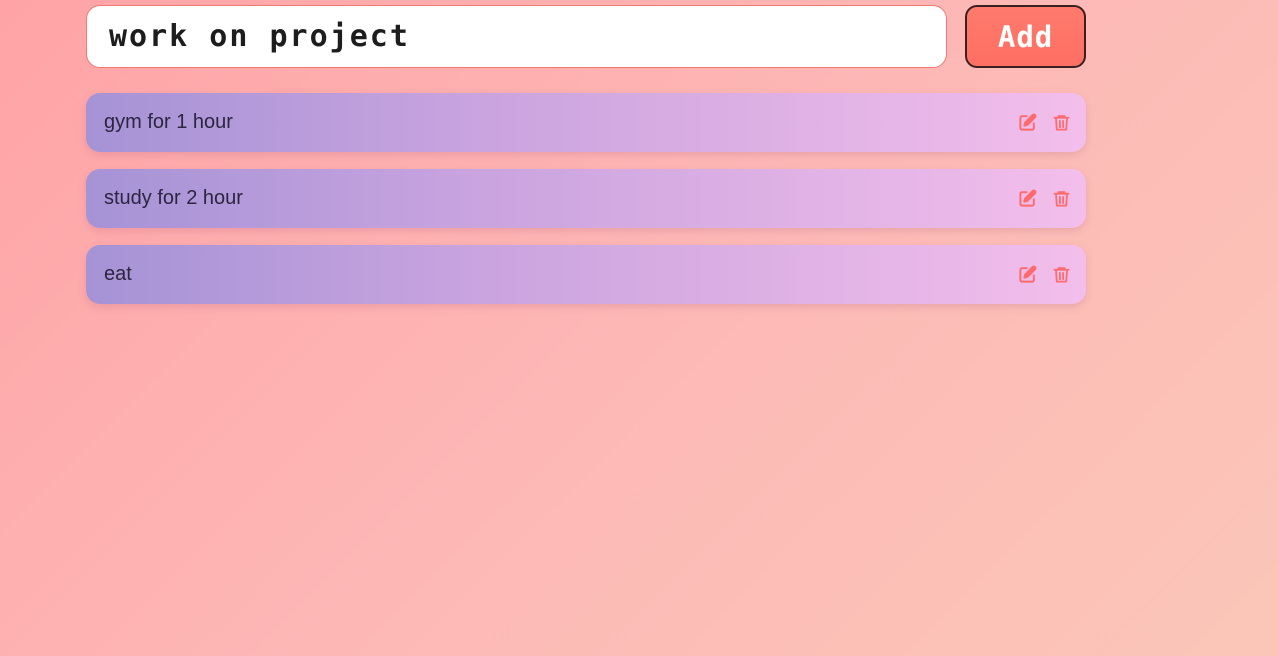 Image resolution: width=1278 pixels, height=656 pixels. Describe the element at coordinates (586, 122) in the screenshot. I see `task-item: gym for 1 hour` at that location.